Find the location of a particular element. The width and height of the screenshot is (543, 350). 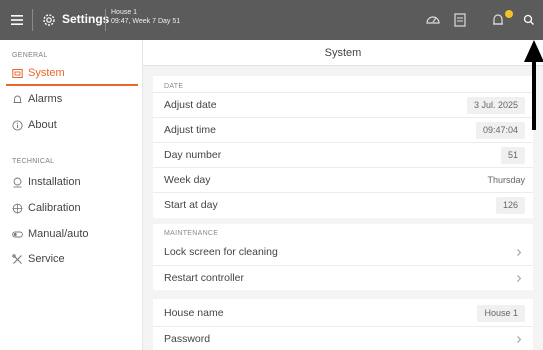

row-day-number: Day number 51 is located at coordinates (343, 154).